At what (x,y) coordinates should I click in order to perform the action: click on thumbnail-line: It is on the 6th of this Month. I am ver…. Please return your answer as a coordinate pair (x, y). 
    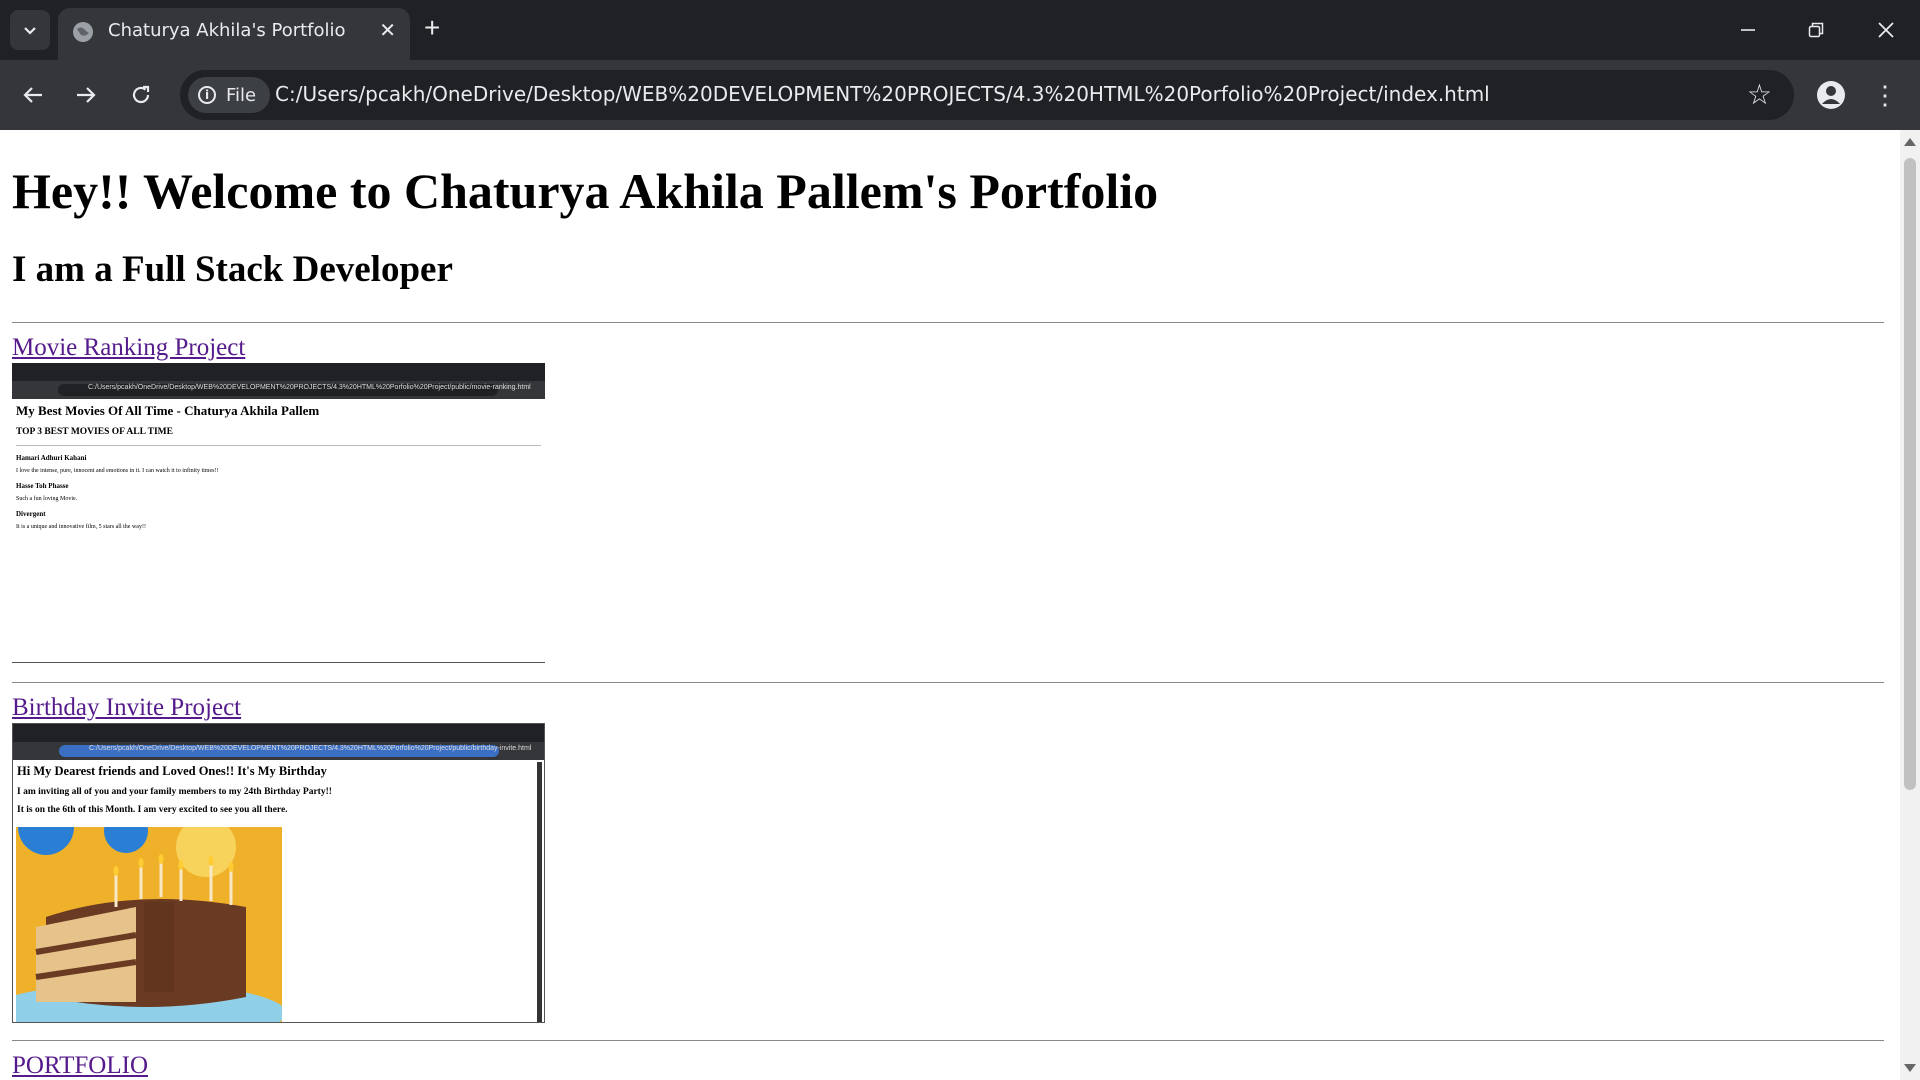
    Looking at the image, I should click on (152, 810).